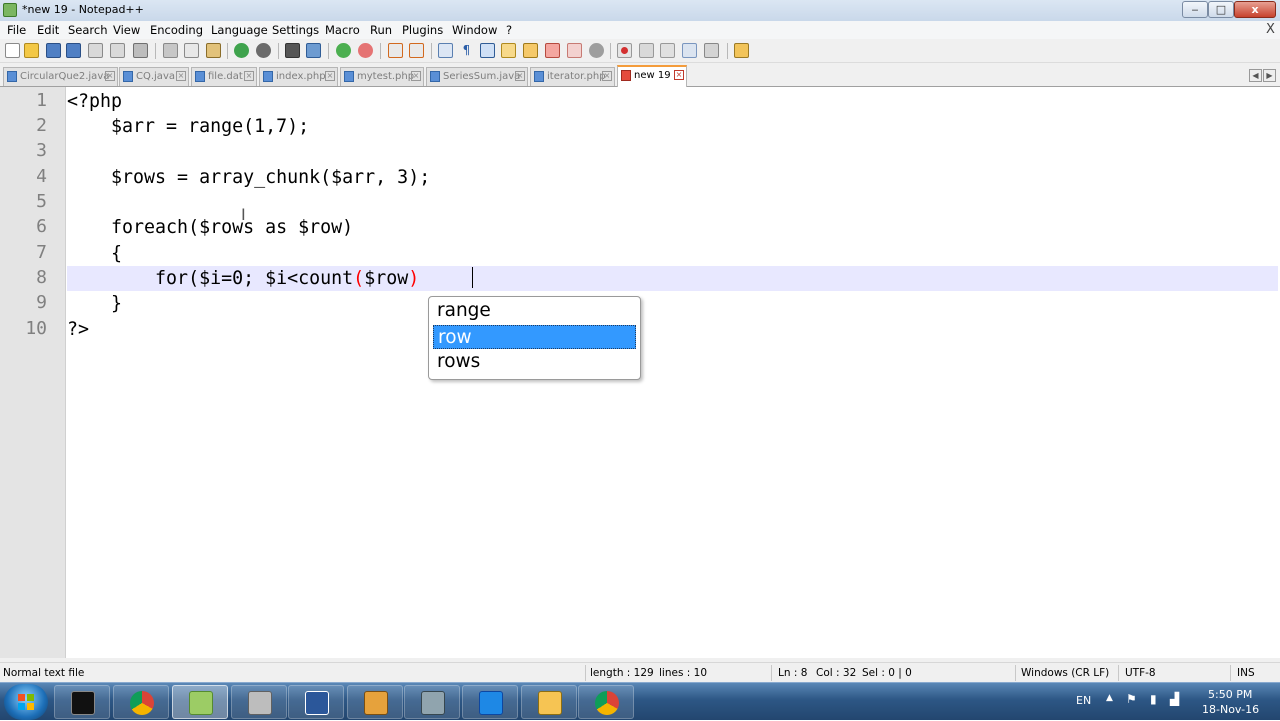  Describe the element at coordinates (1230, 694) in the screenshot. I see `clock-time: 5:50 PM` at that location.